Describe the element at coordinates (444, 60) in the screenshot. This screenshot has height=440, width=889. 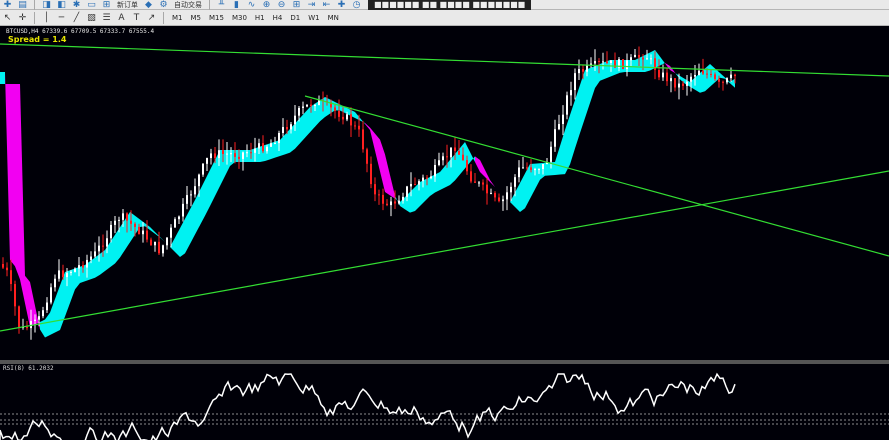
I see `trendline-upper` at that location.